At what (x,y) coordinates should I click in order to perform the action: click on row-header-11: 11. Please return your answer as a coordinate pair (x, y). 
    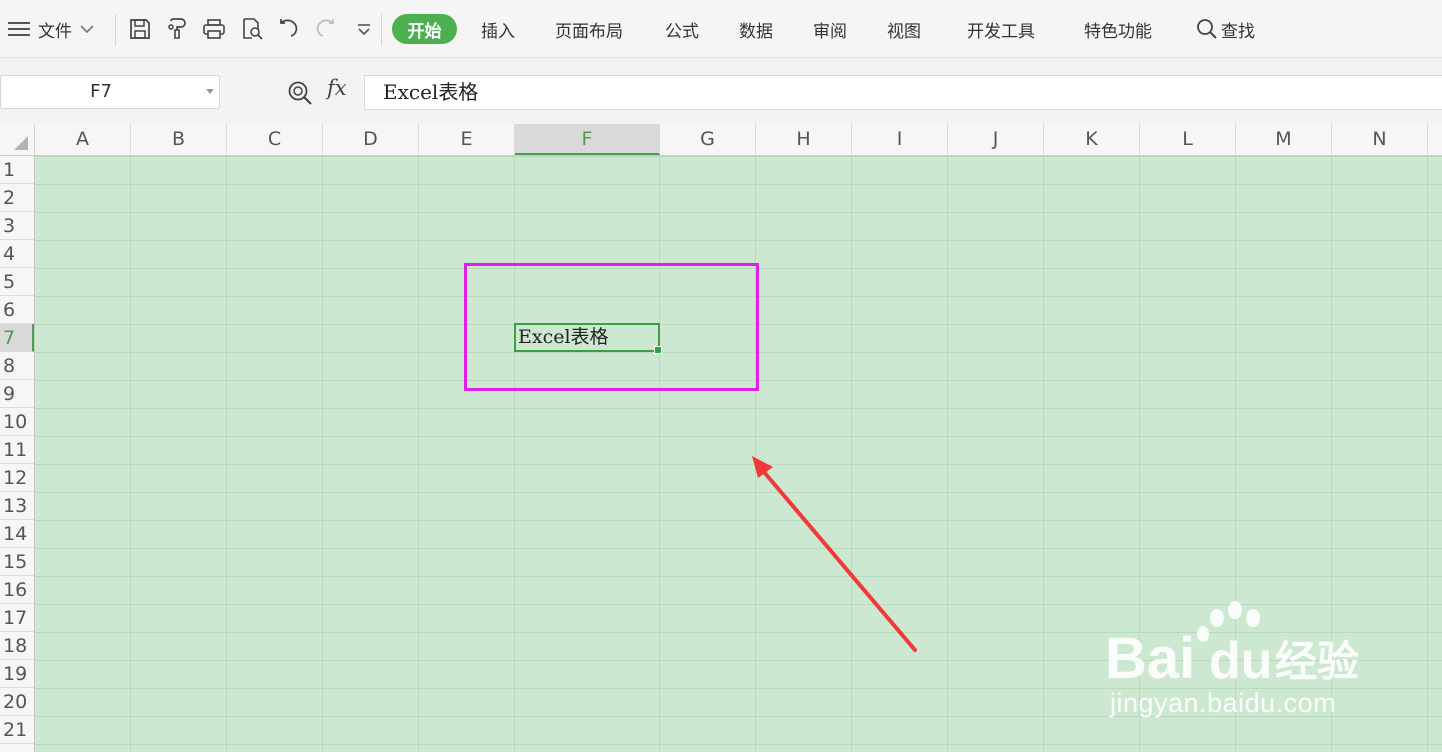
    Looking at the image, I should click on (17, 450).